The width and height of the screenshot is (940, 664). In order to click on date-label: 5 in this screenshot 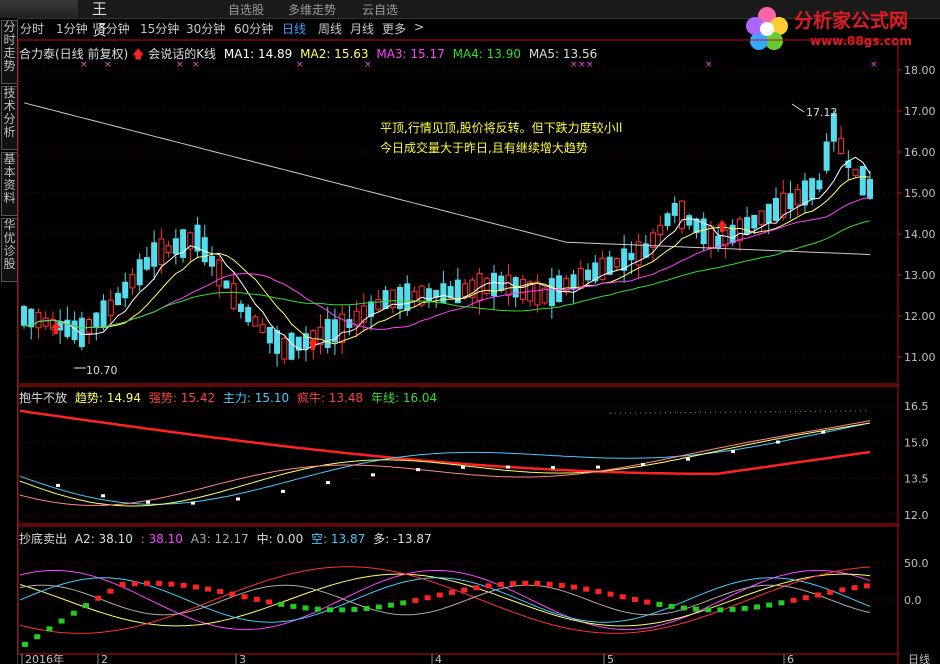, I will do `click(610, 658)`.